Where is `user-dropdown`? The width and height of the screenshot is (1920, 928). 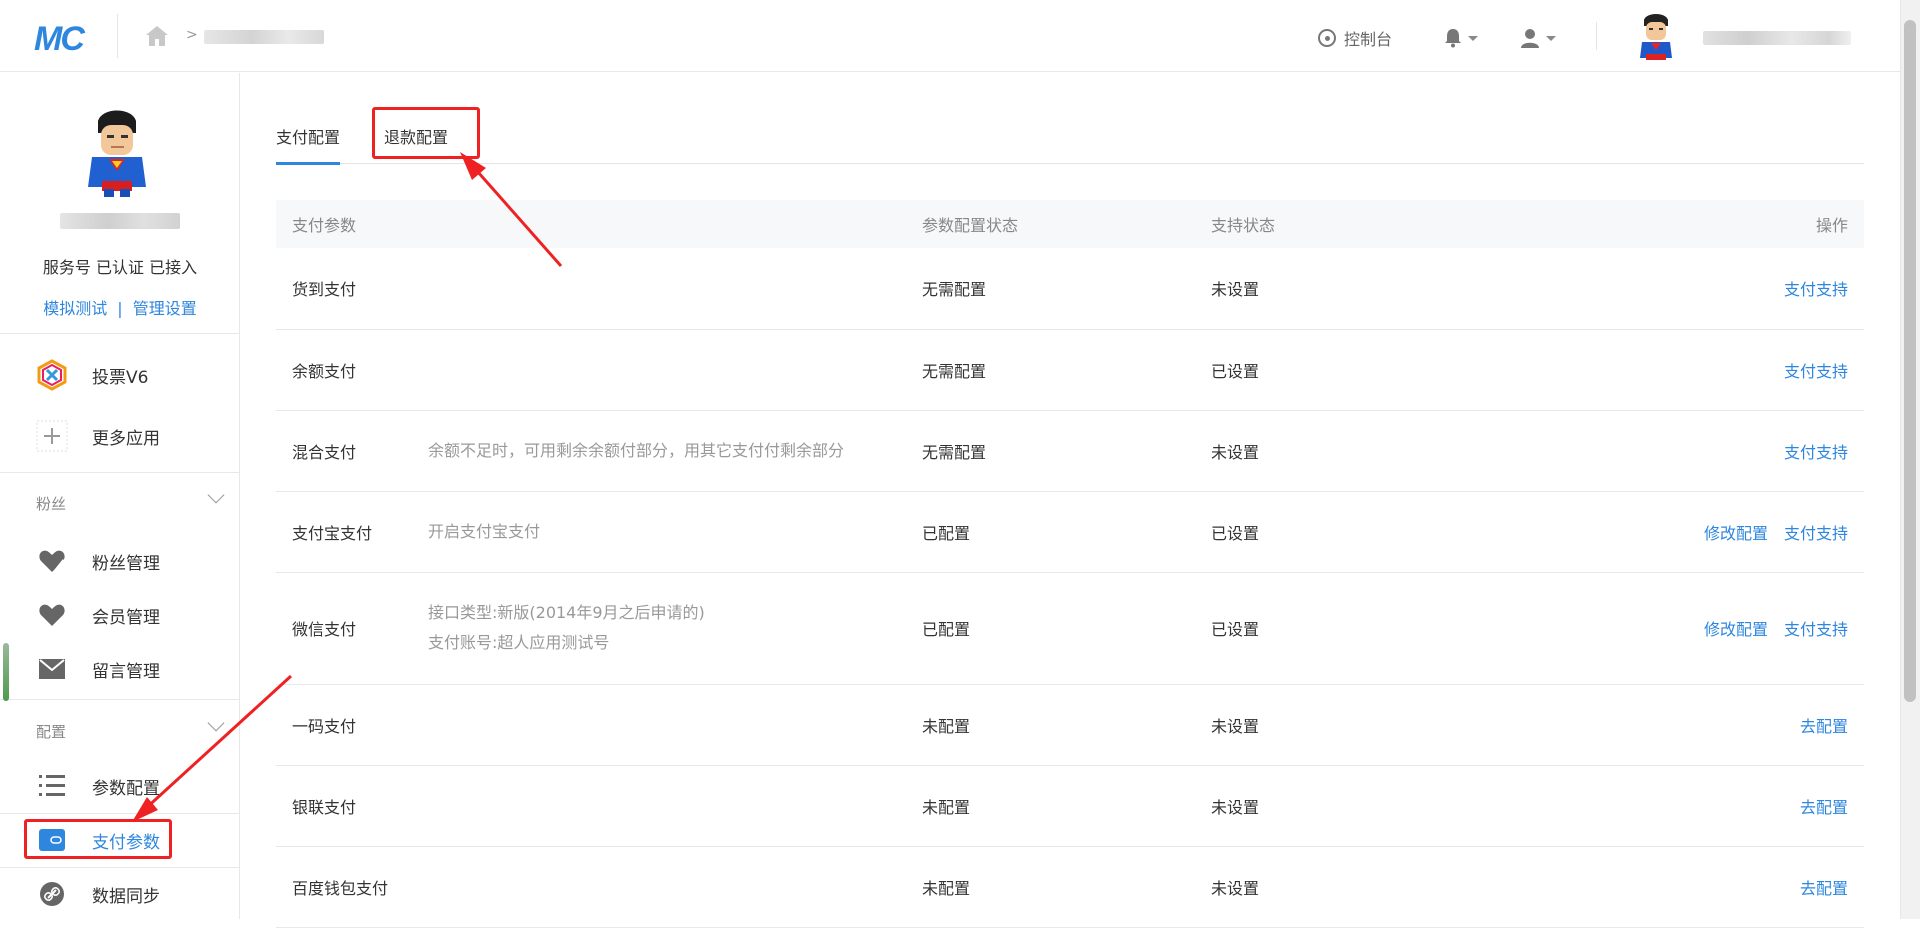 user-dropdown is located at coordinates (1538, 38).